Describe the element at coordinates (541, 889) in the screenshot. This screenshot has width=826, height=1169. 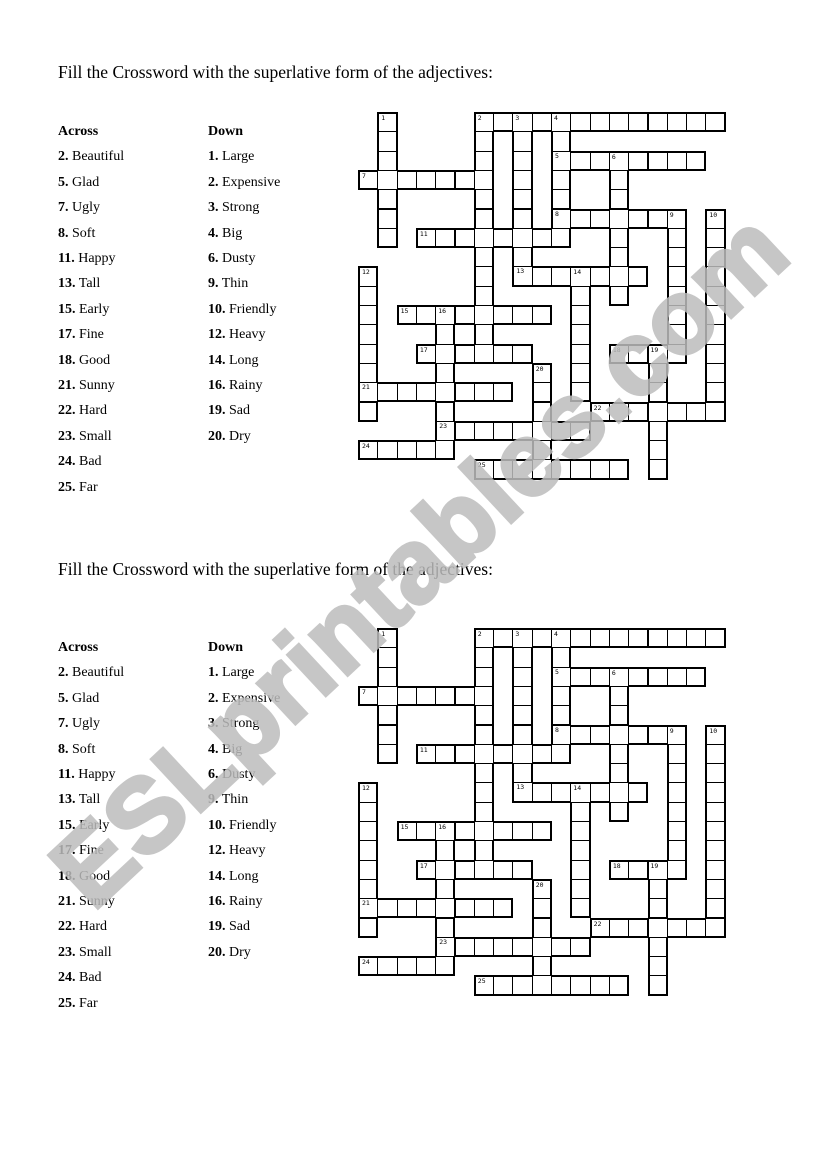
I see `grid-cell: 20` at that location.